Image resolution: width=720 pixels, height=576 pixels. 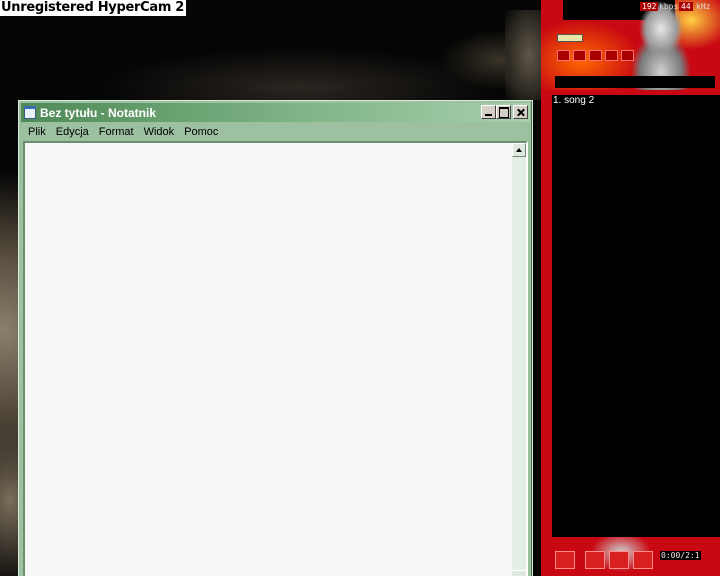 I want to click on menu-file: Plik, so click(x=36, y=132).